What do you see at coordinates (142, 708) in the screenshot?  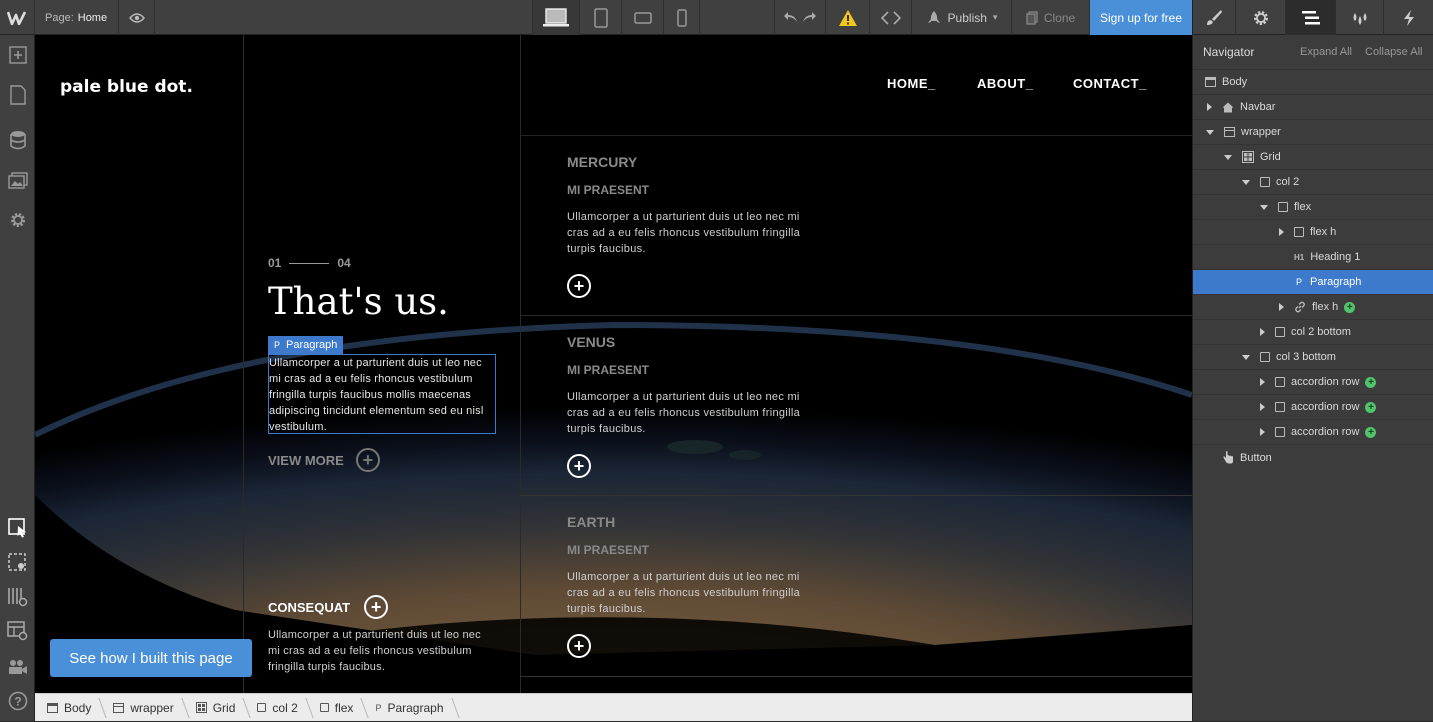 I see `breadcrumb-item-wrapper: wrapper` at bounding box center [142, 708].